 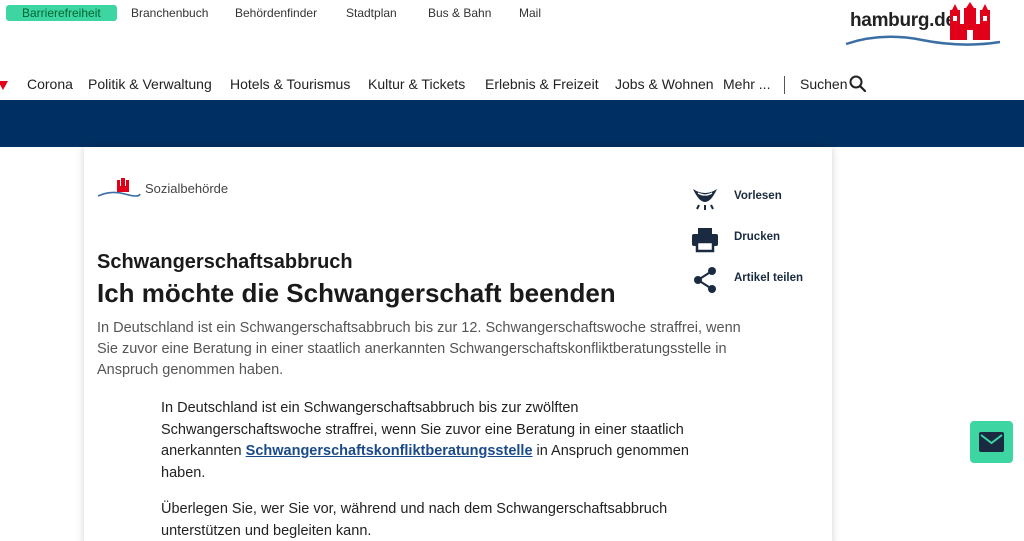 I want to click on read-aloud-label: Vorlesen, so click(x=758, y=196).